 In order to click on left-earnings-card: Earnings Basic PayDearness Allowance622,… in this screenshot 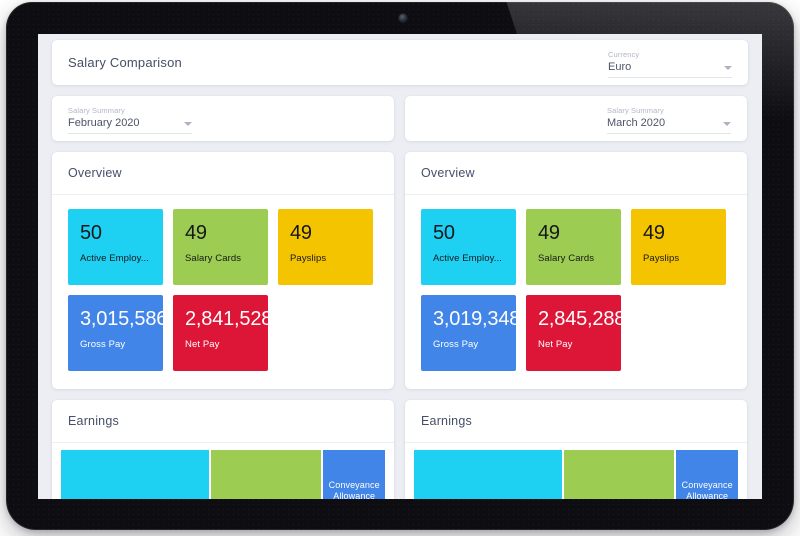, I will do `click(223, 449)`.